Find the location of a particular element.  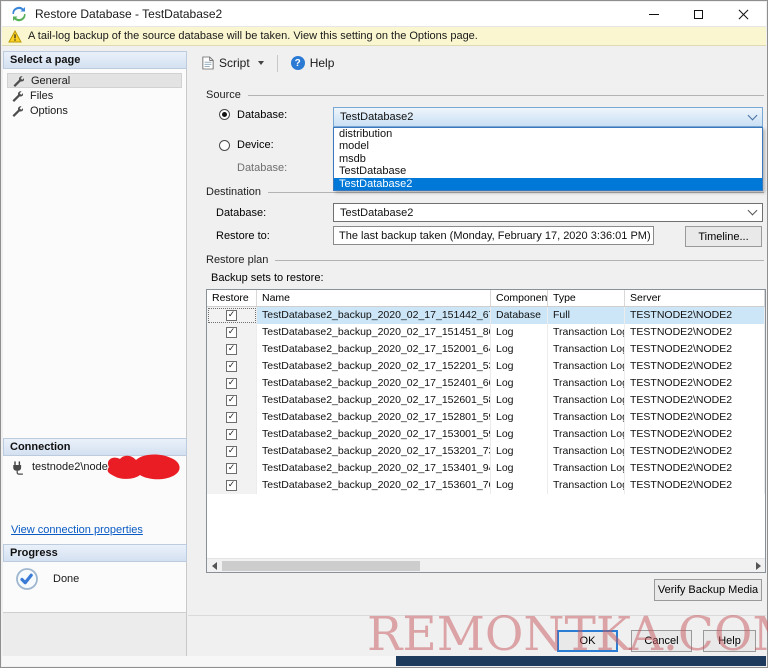

script-label: Script is located at coordinates (234, 63).